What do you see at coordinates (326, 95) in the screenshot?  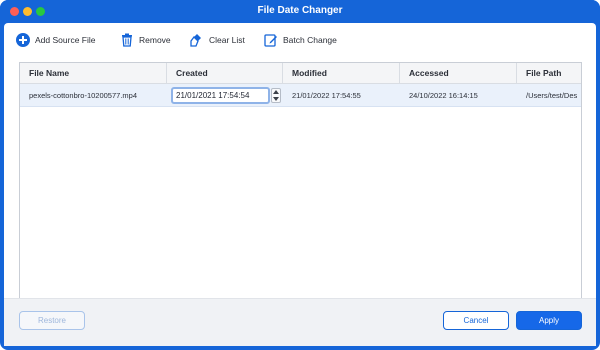 I see `cell-modified: 21/01/2022 17:54:55` at bounding box center [326, 95].